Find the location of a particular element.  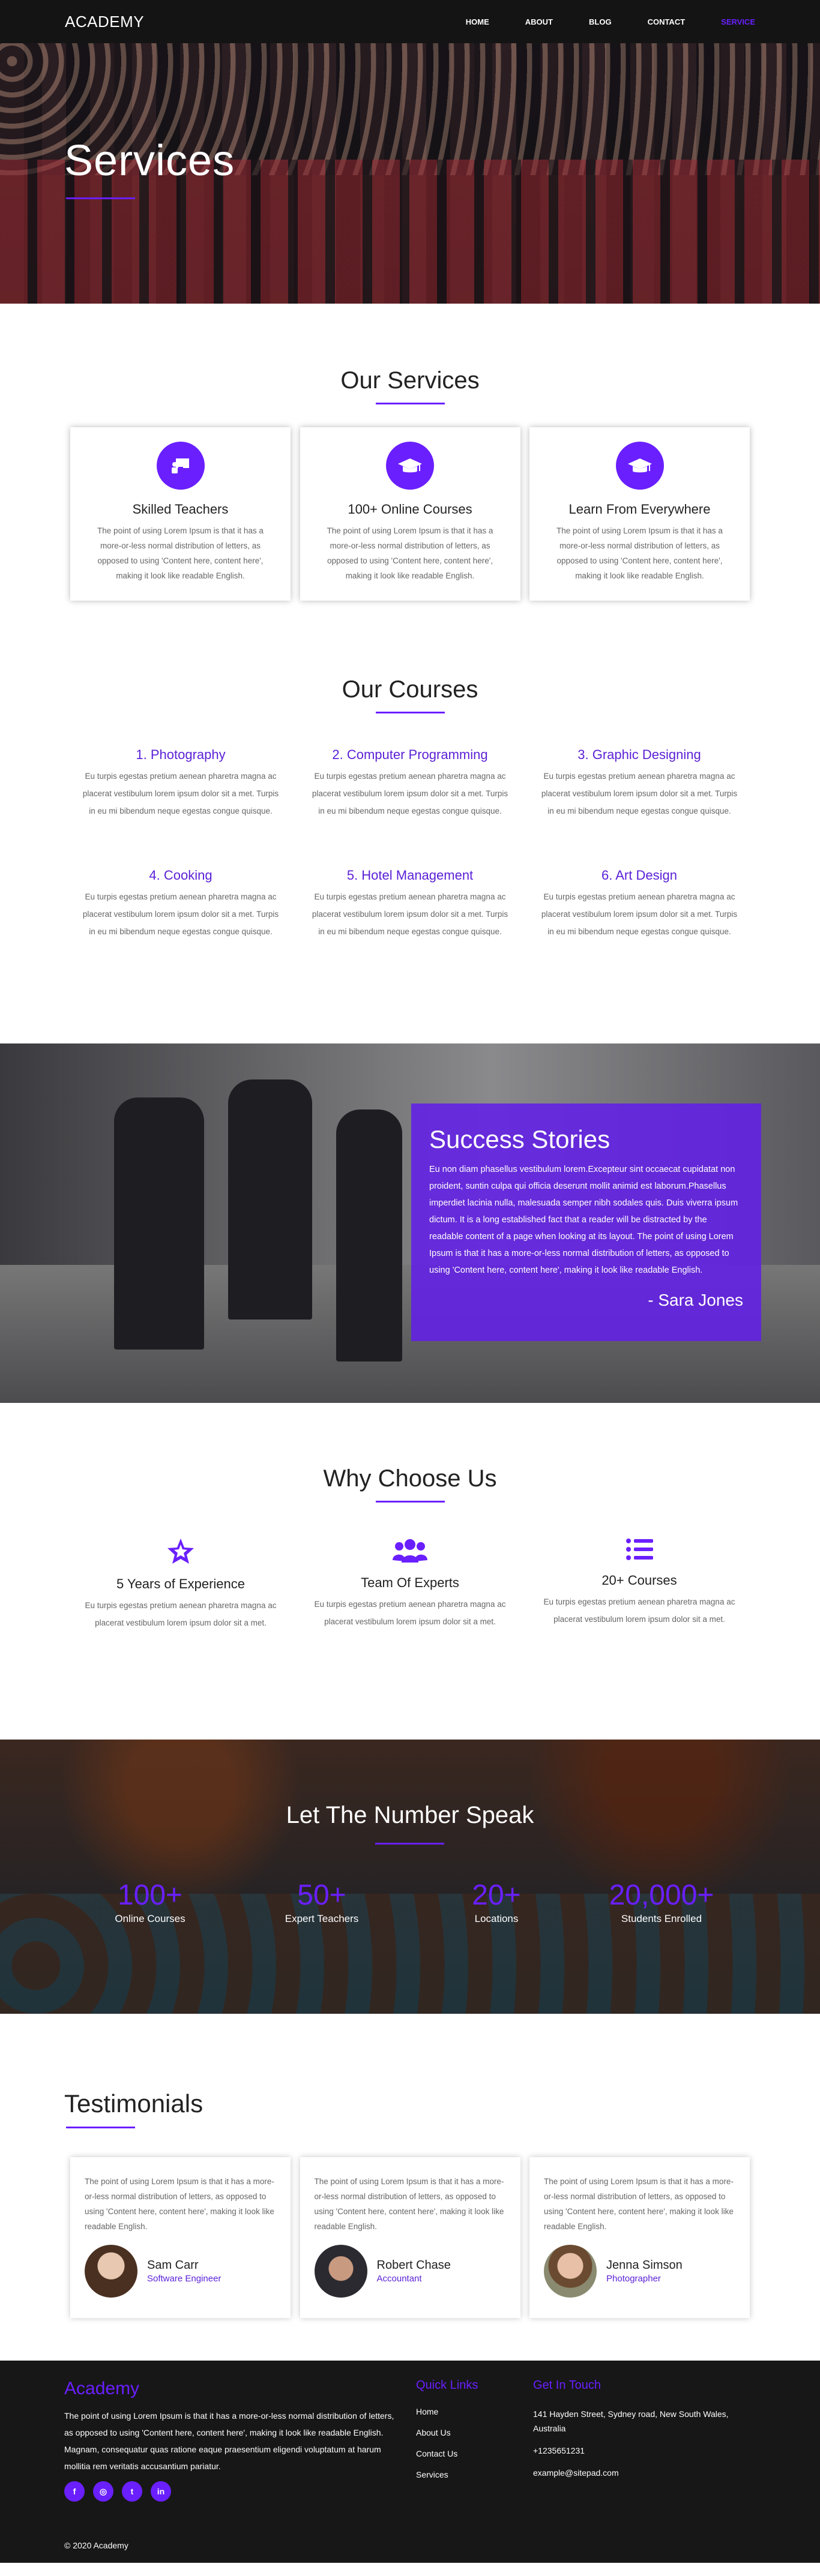

testimonial-name: Jenna Simson is located at coordinates (644, 2265).